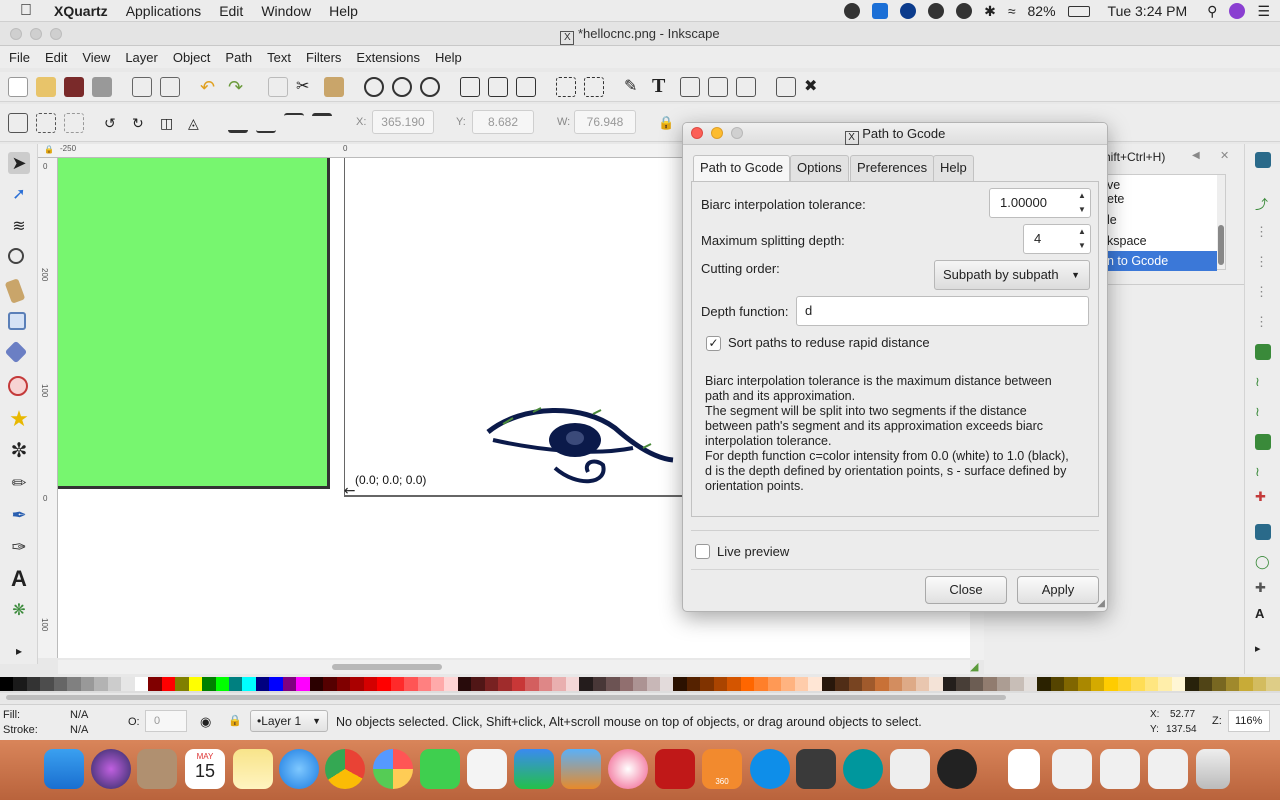 The height and width of the screenshot is (800, 1280). What do you see at coordinates (1263, 232) in the screenshot?
I see `snap-bbox-edge-icon: ⋮` at bounding box center [1263, 232].